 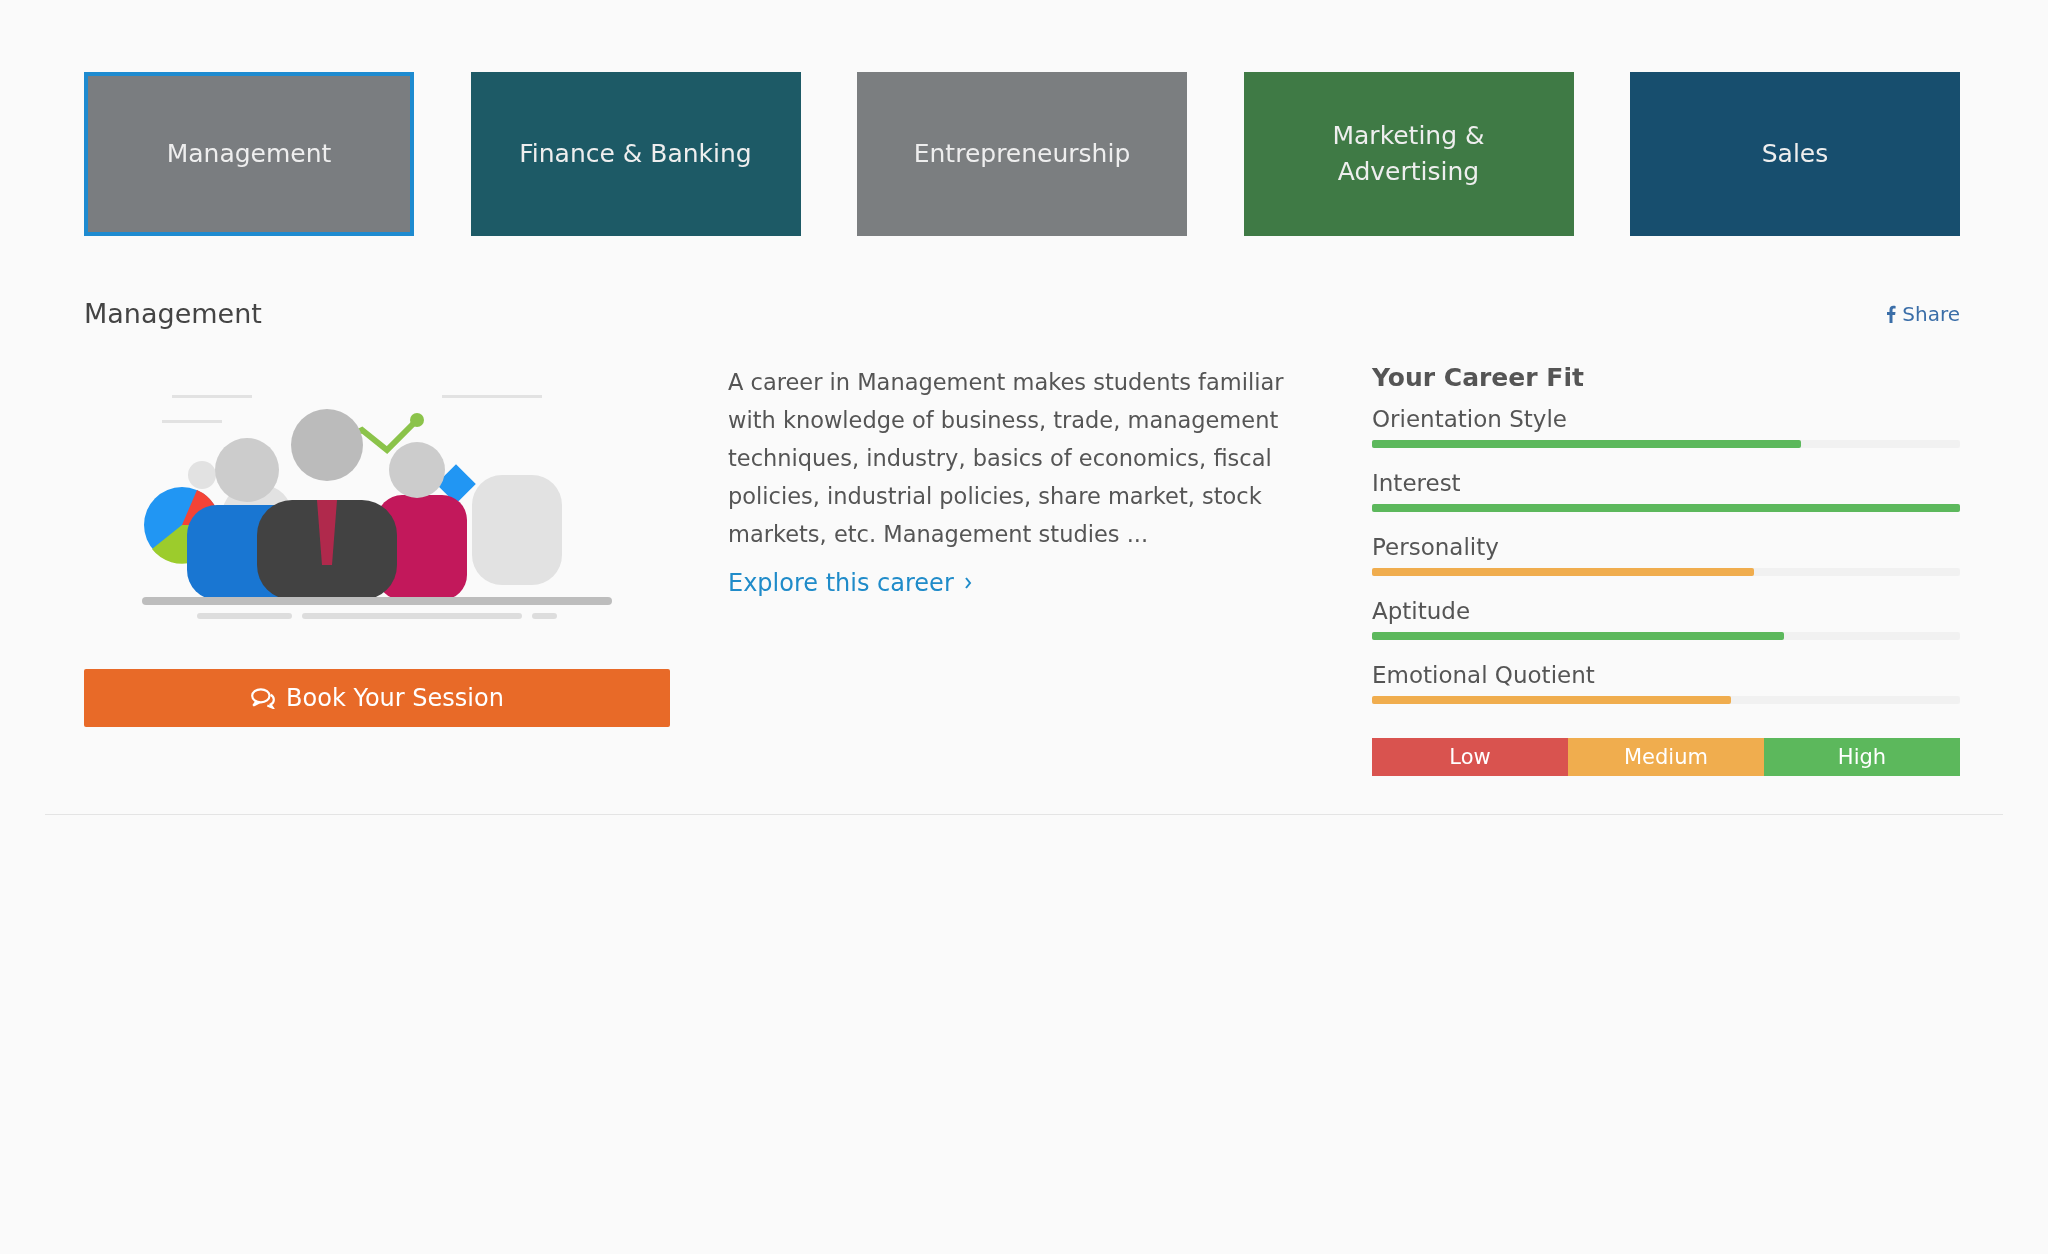 I want to click on legend-segment: Medium, so click(x=1666, y=757).